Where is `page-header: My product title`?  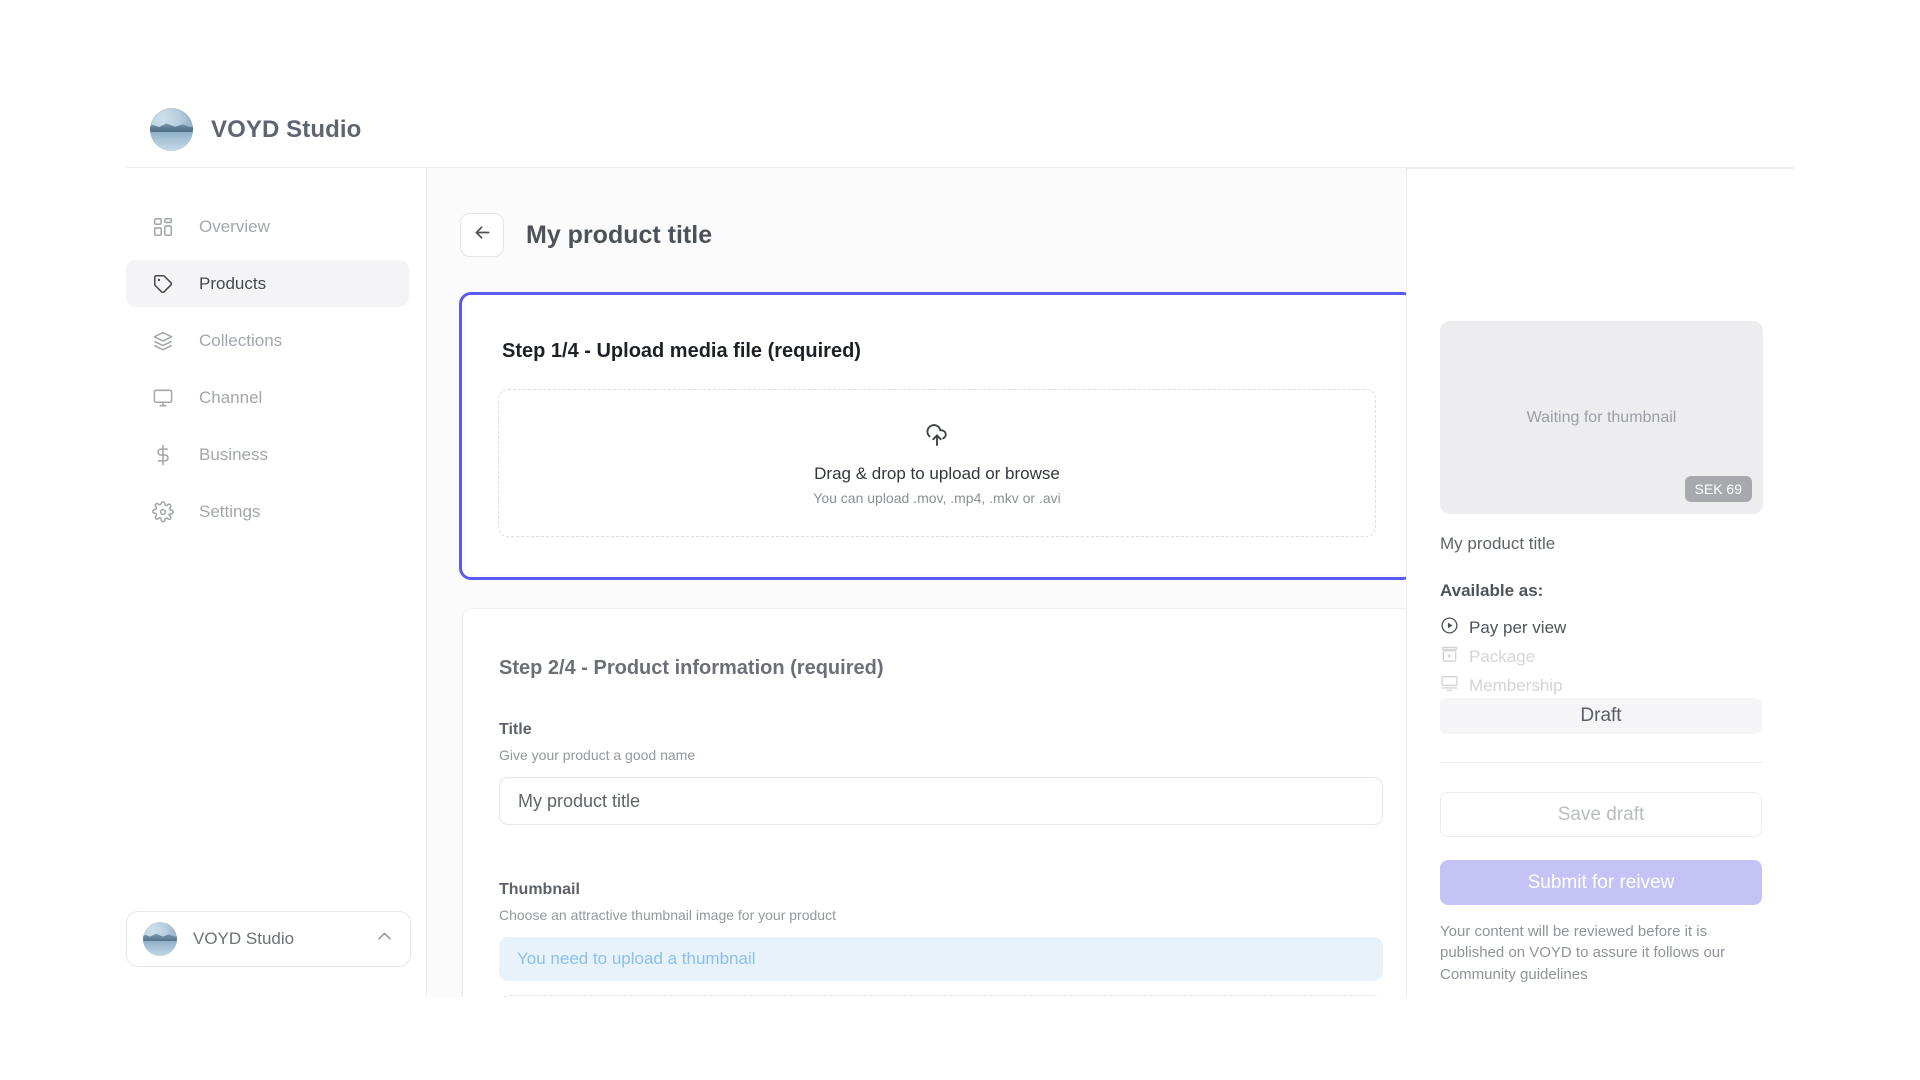
page-header: My product title is located at coordinates (586, 235).